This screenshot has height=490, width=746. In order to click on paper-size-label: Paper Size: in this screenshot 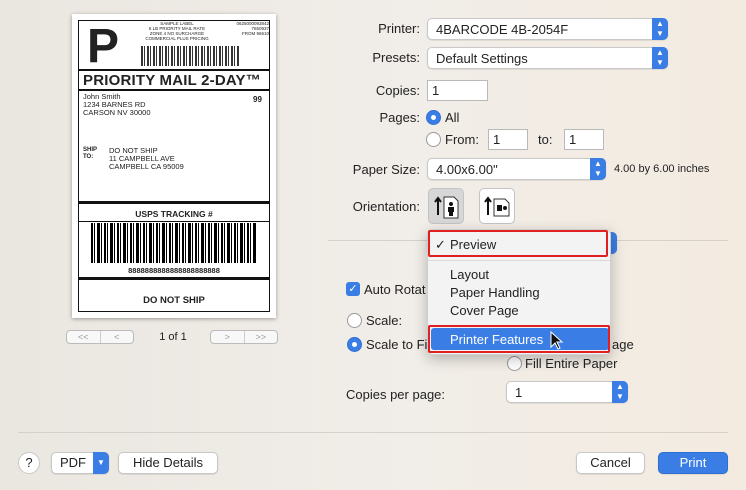, I will do `click(386, 169)`.